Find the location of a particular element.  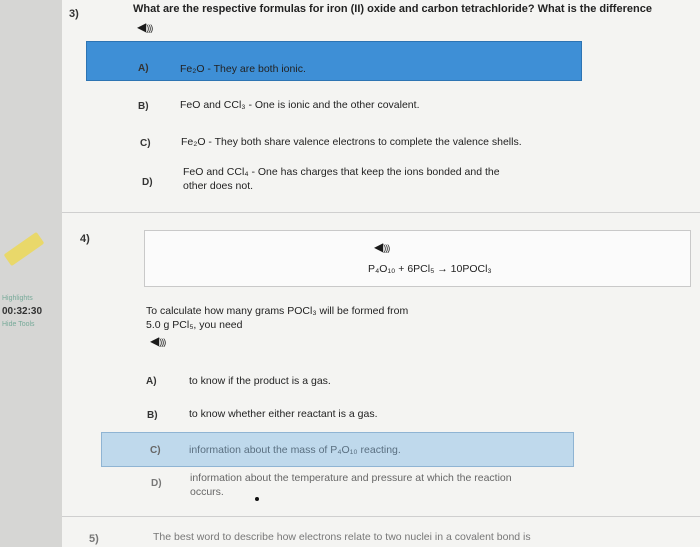

q4-option-d-letter: D) is located at coordinates (156, 483).